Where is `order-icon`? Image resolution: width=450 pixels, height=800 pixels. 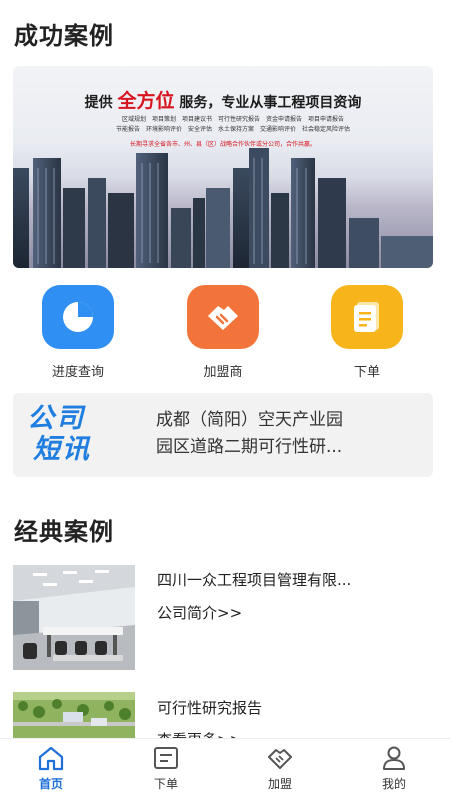 order-icon is located at coordinates (166, 758).